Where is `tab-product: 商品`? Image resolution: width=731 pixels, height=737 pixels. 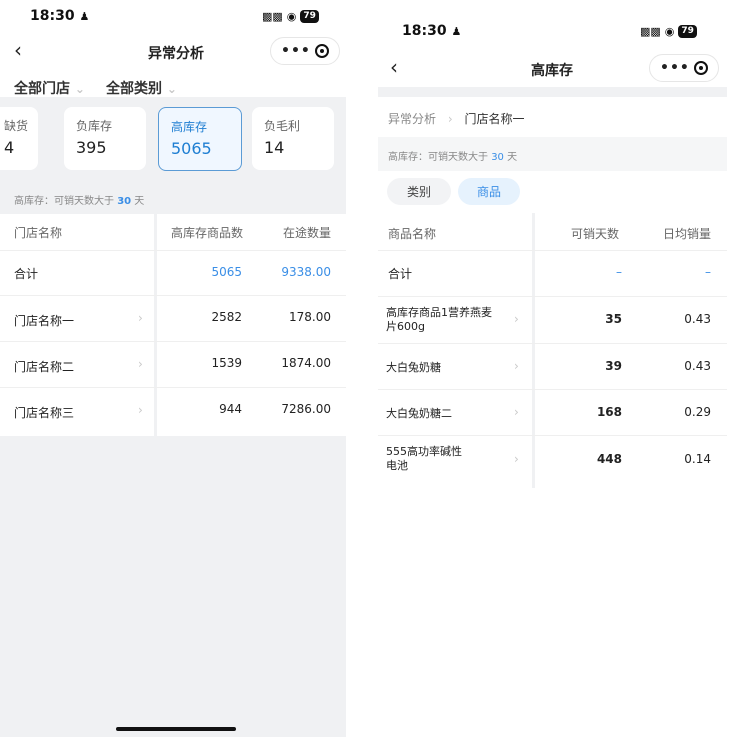 tab-product: 商品 is located at coordinates (489, 191).